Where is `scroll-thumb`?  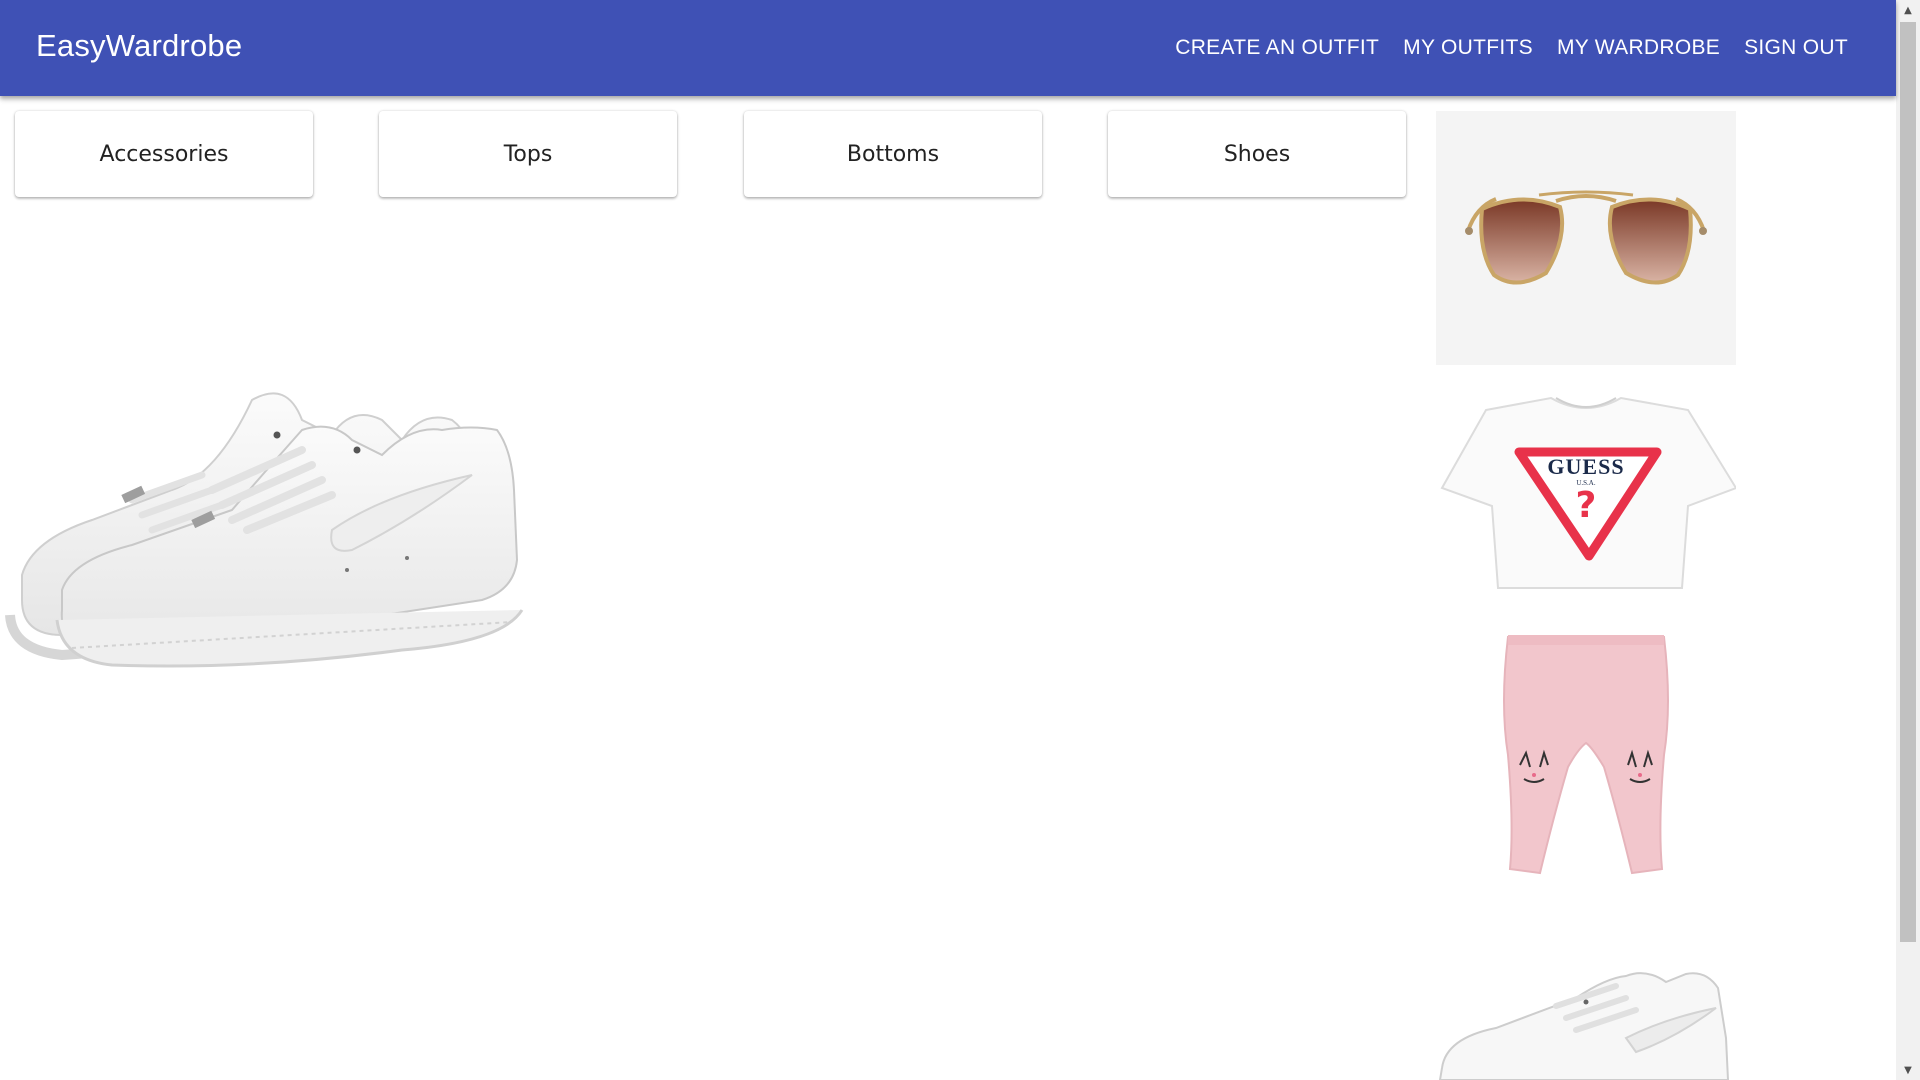
scroll-thumb is located at coordinates (1908, 482).